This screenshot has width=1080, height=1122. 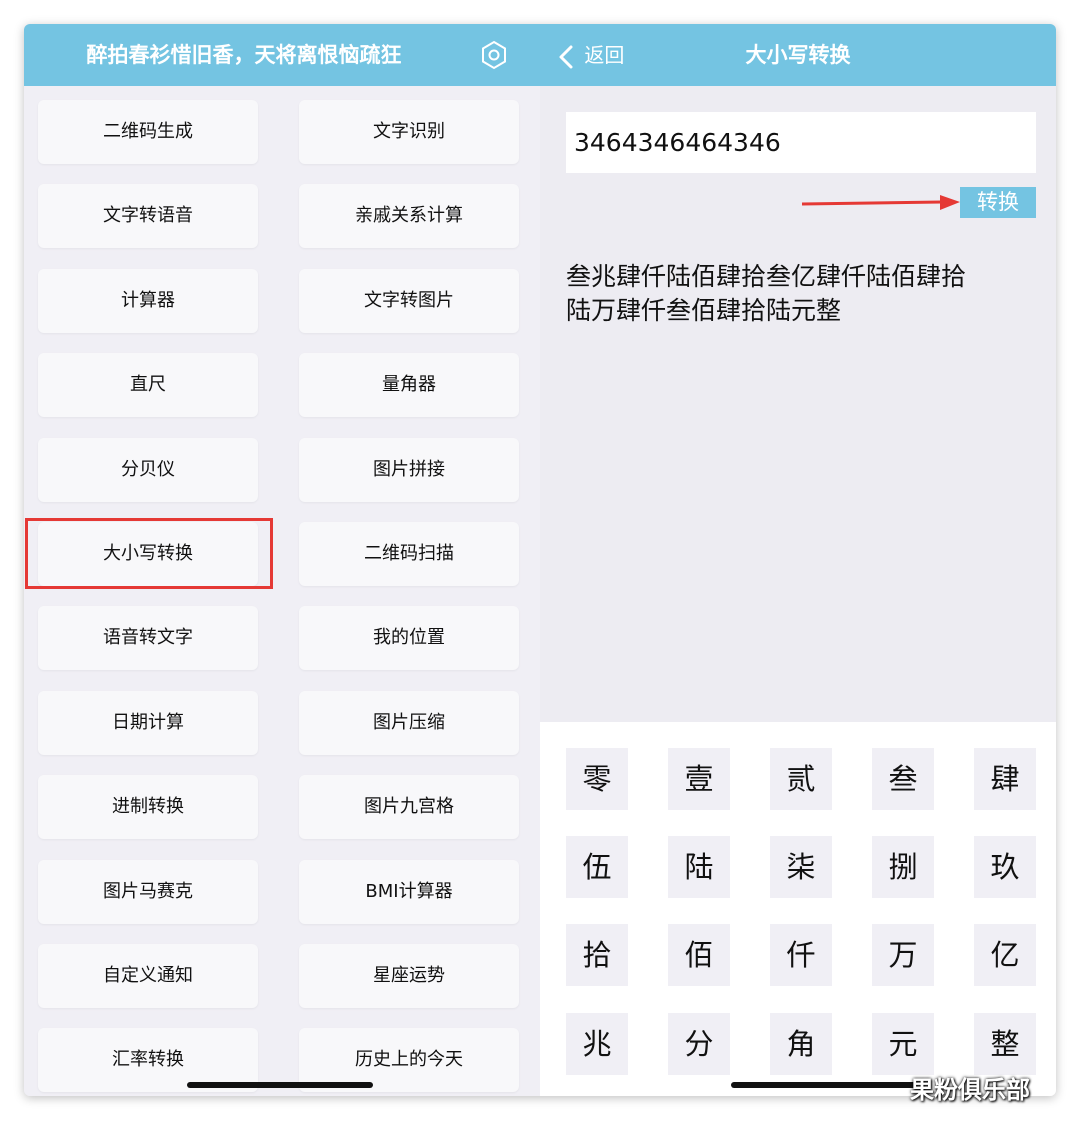 What do you see at coordinates (998, 202) in the screenshot?
I see `convert-button: 转换` at bounding box center [998, 202].